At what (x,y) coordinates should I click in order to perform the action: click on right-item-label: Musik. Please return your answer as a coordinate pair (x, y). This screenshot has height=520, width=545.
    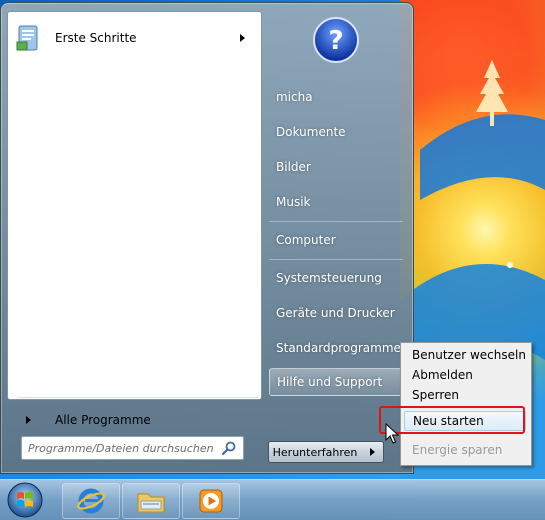
    Looking at the image, I should click on (293, 202).